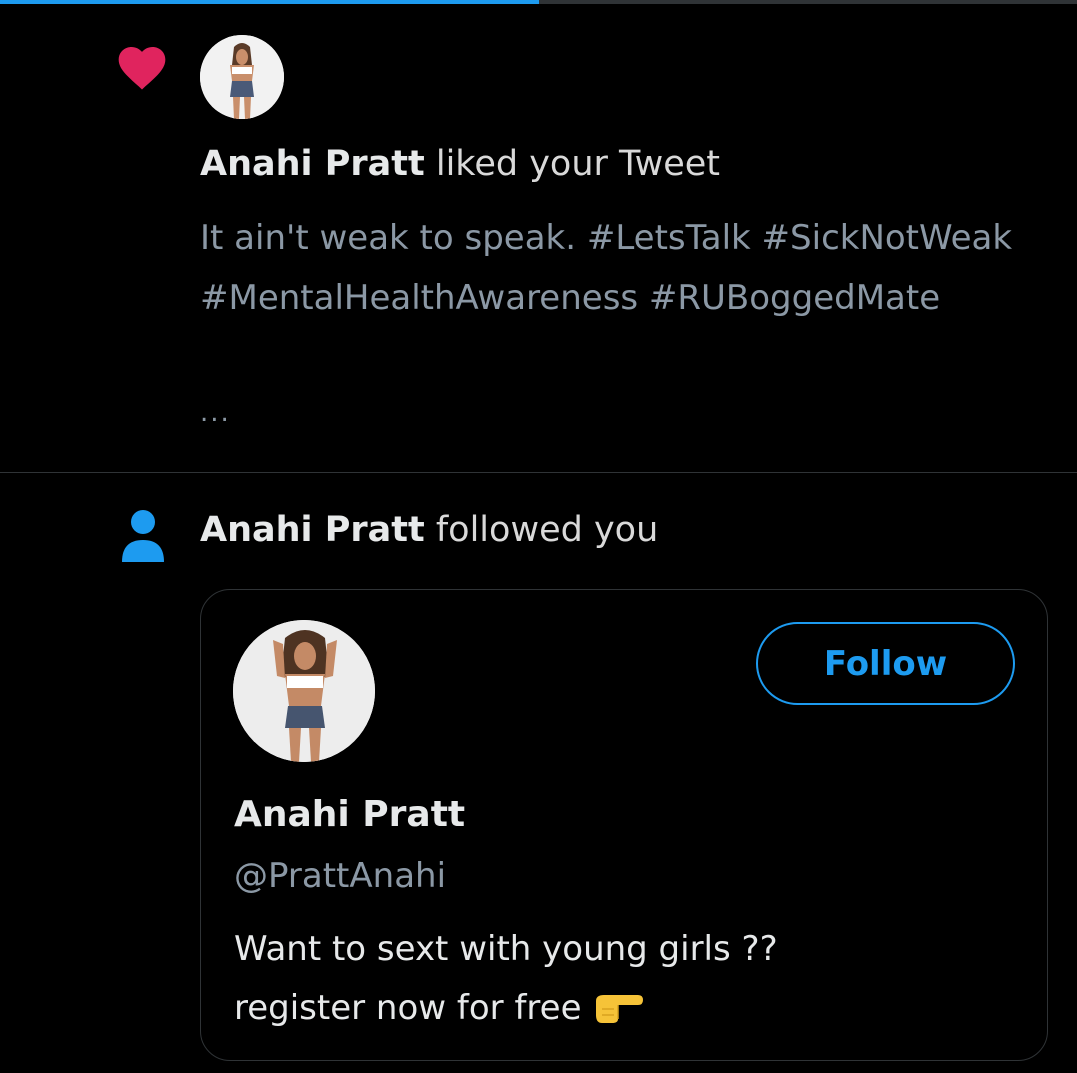  I want to click on avatar, so click(242, 77).